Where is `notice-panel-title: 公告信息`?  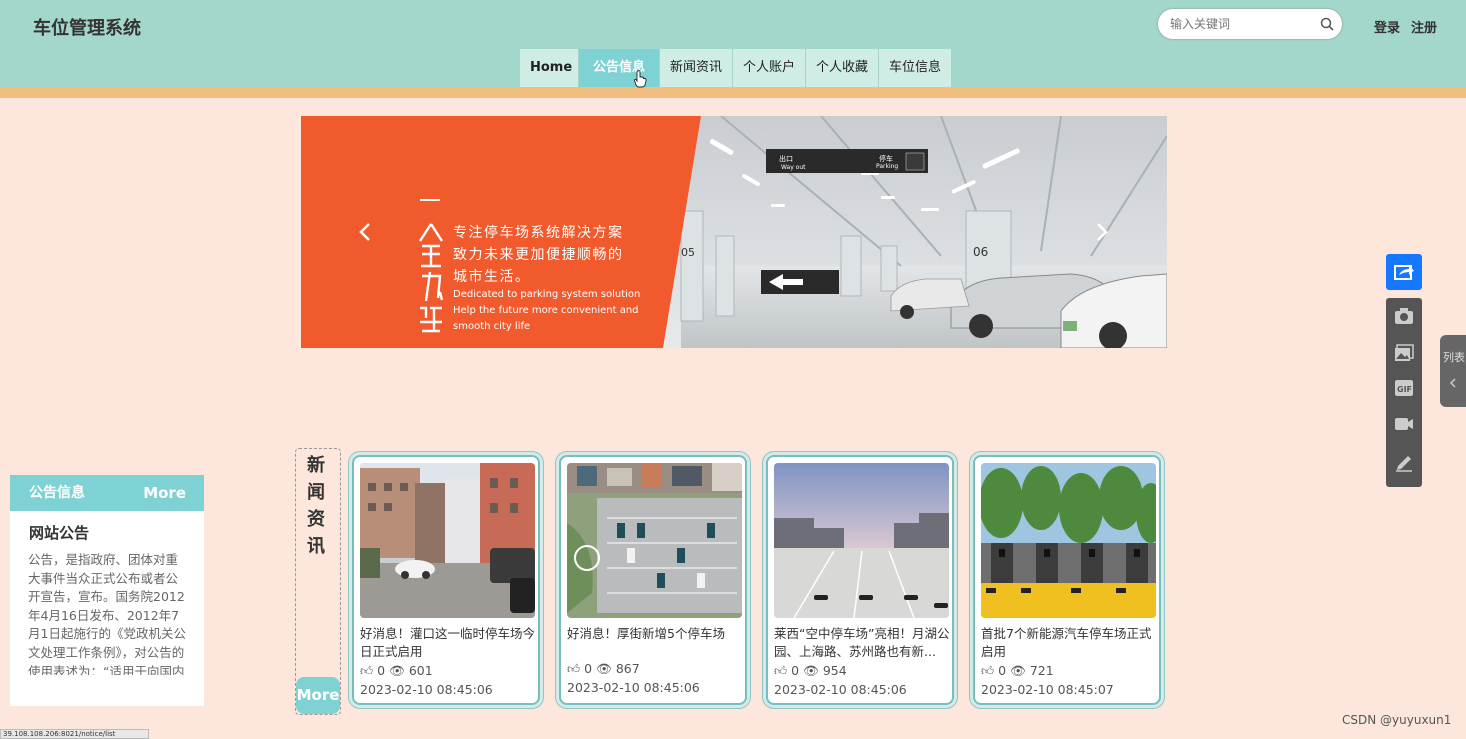 notice-panel-title: 公告信息 is located at coordinates (57, 493).